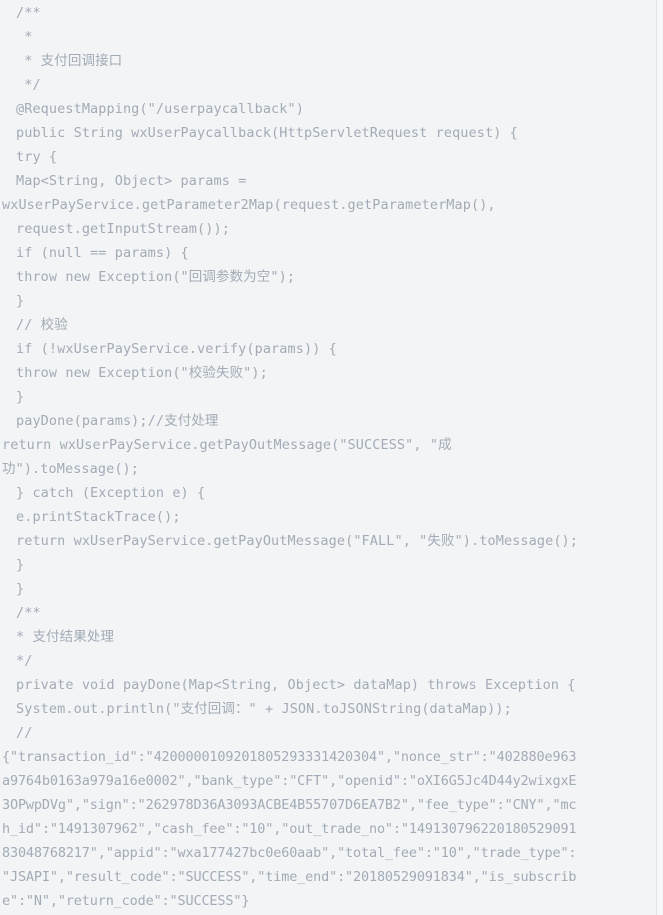 This screenshot has width=663, height=915. I want to click on code-line: request.getInputStream());, so click(123, 229).